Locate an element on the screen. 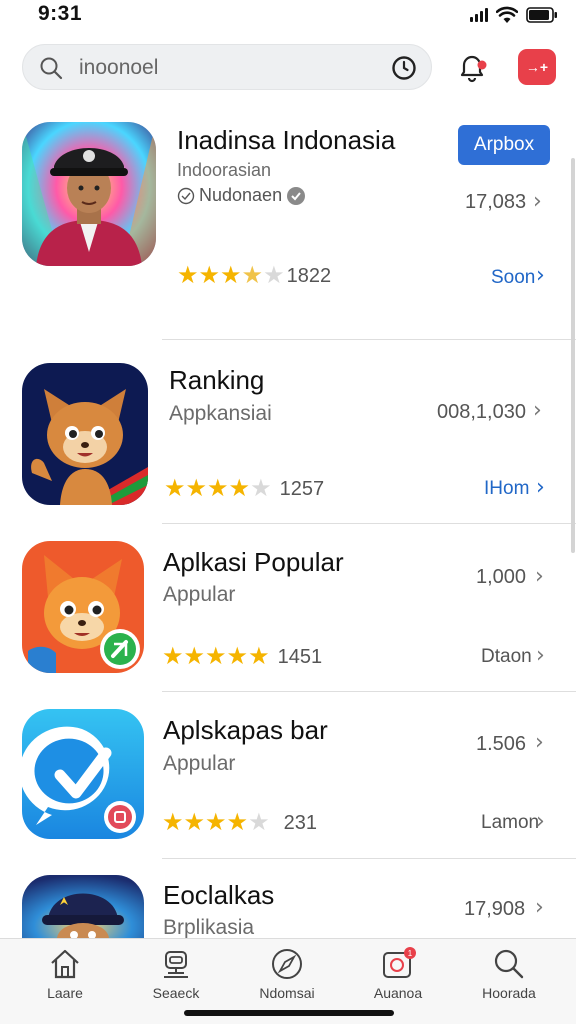 The height and width of the screenshot is (1024, 576). tab-label: Laare is located at coordinates (65, 993).